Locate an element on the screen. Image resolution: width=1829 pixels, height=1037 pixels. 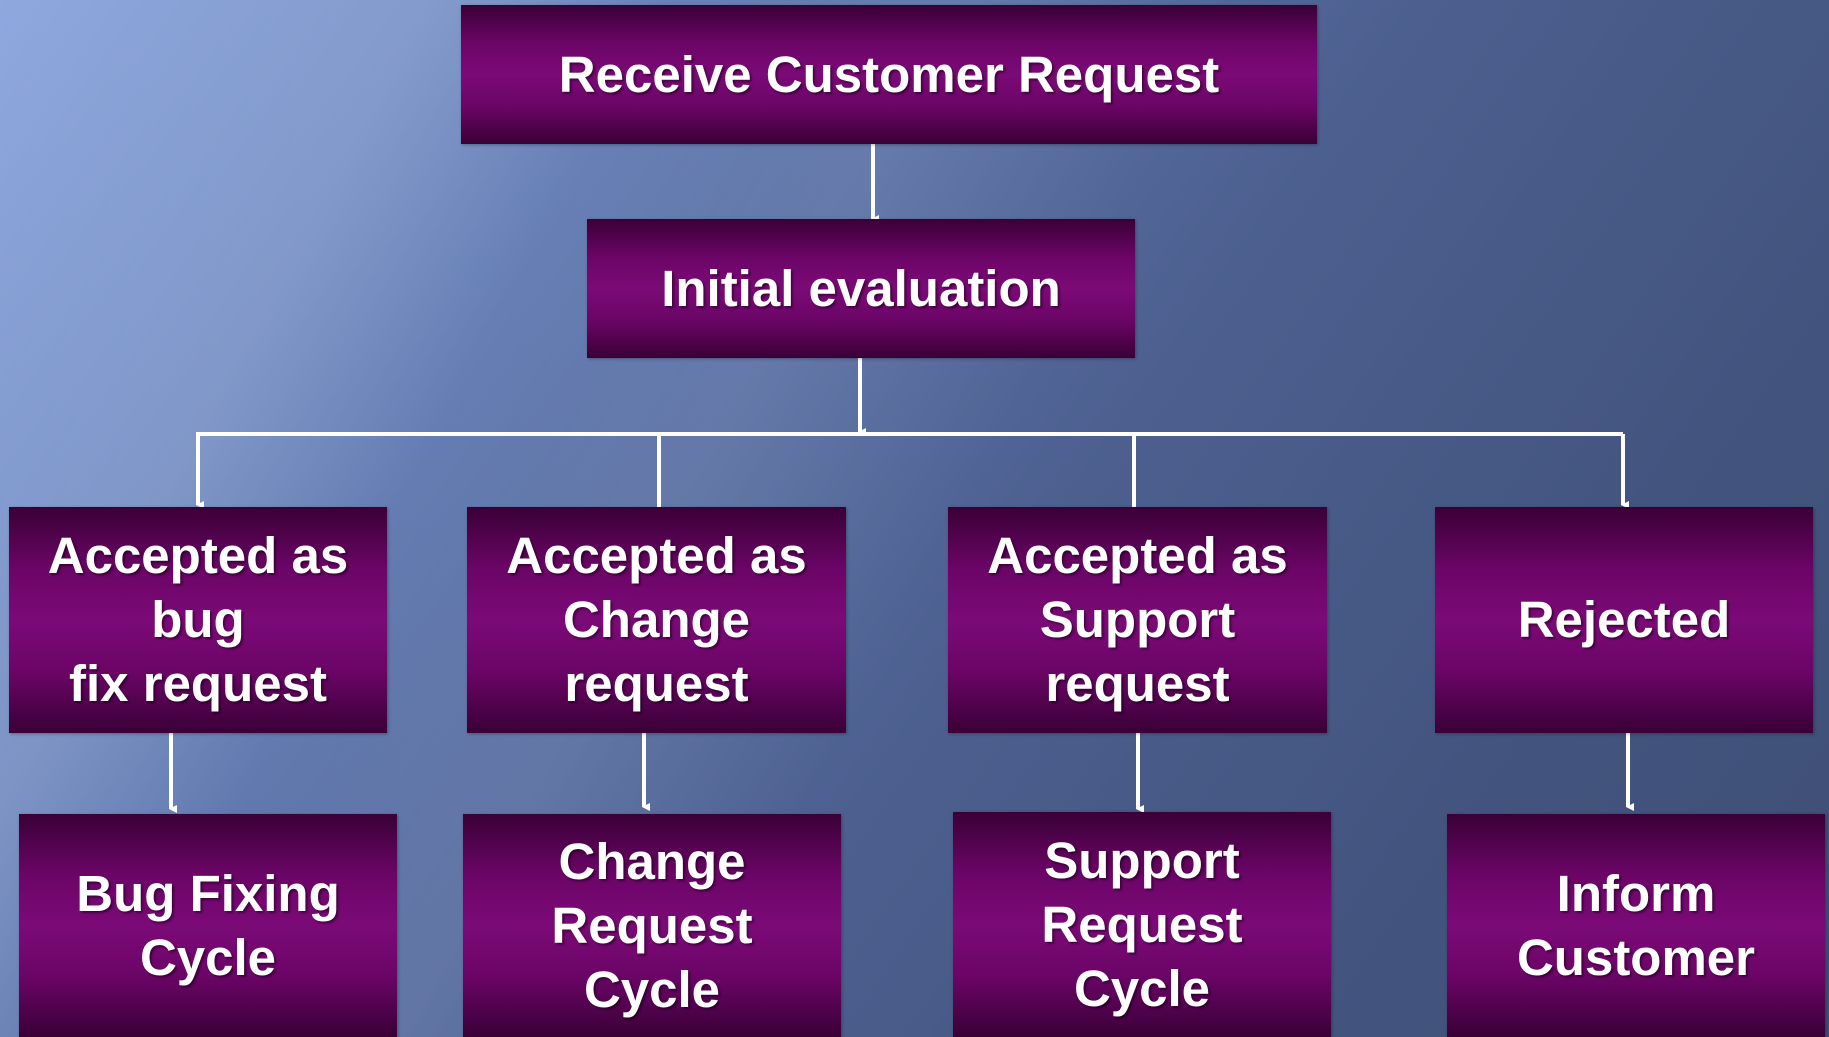
bug-fixing-cycle-box: Bug Fixing Cycle is located at coordinates (208, 925).